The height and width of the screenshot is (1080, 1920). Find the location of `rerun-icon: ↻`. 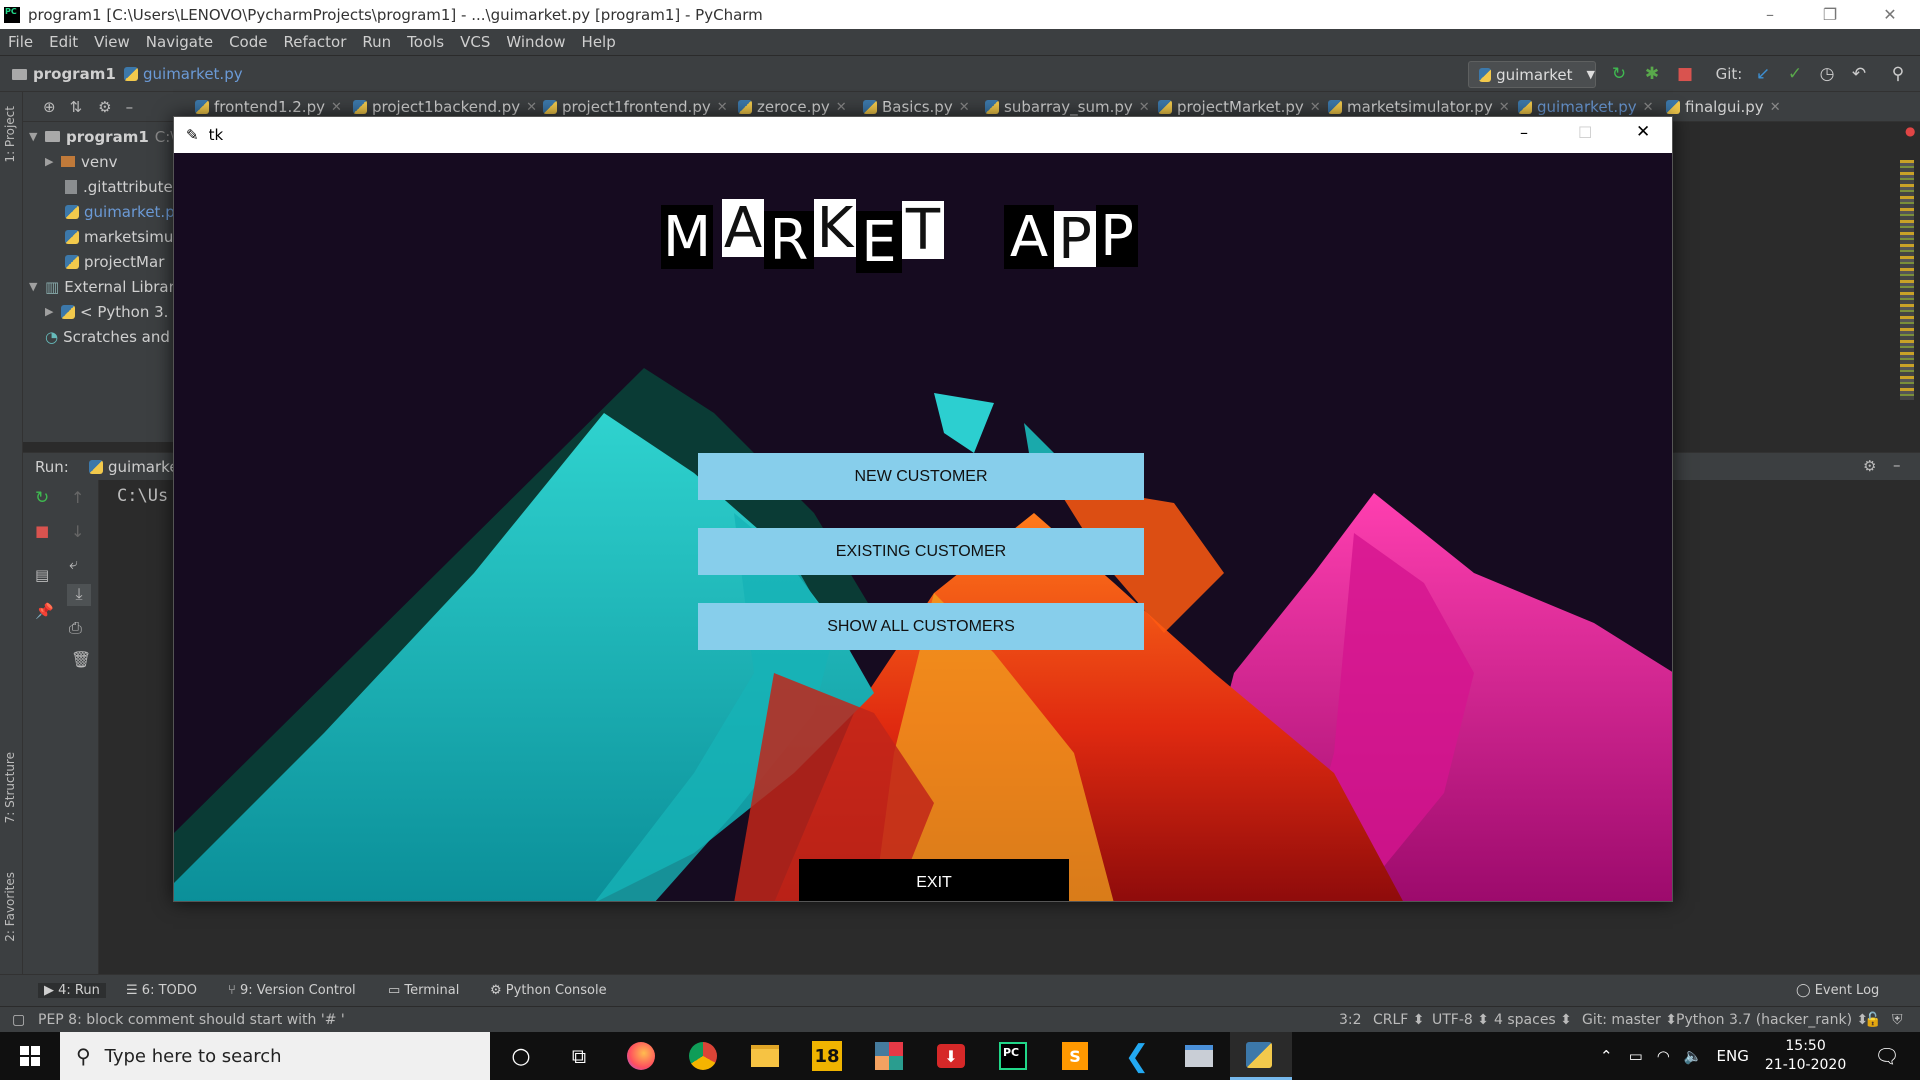

rerun-icon: ↻ is located at coordinates (1619, 74).